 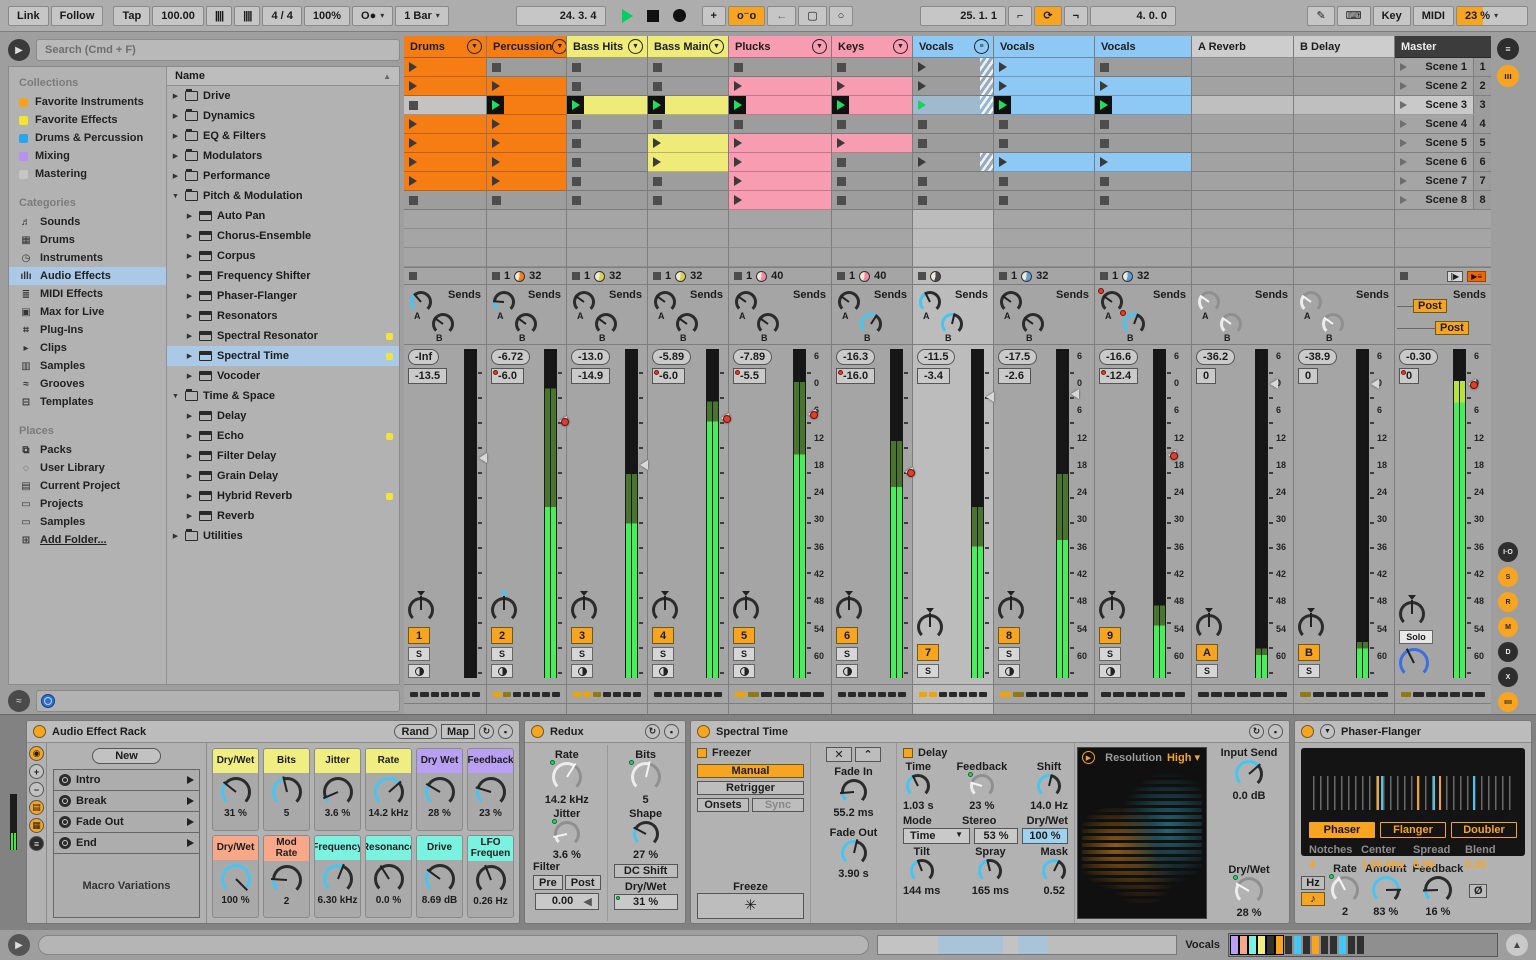 What do you see at coordinates (672, 357) in the screenshot?
I see `meter-peak-value: -5.89` at bounding box center [672, 357].